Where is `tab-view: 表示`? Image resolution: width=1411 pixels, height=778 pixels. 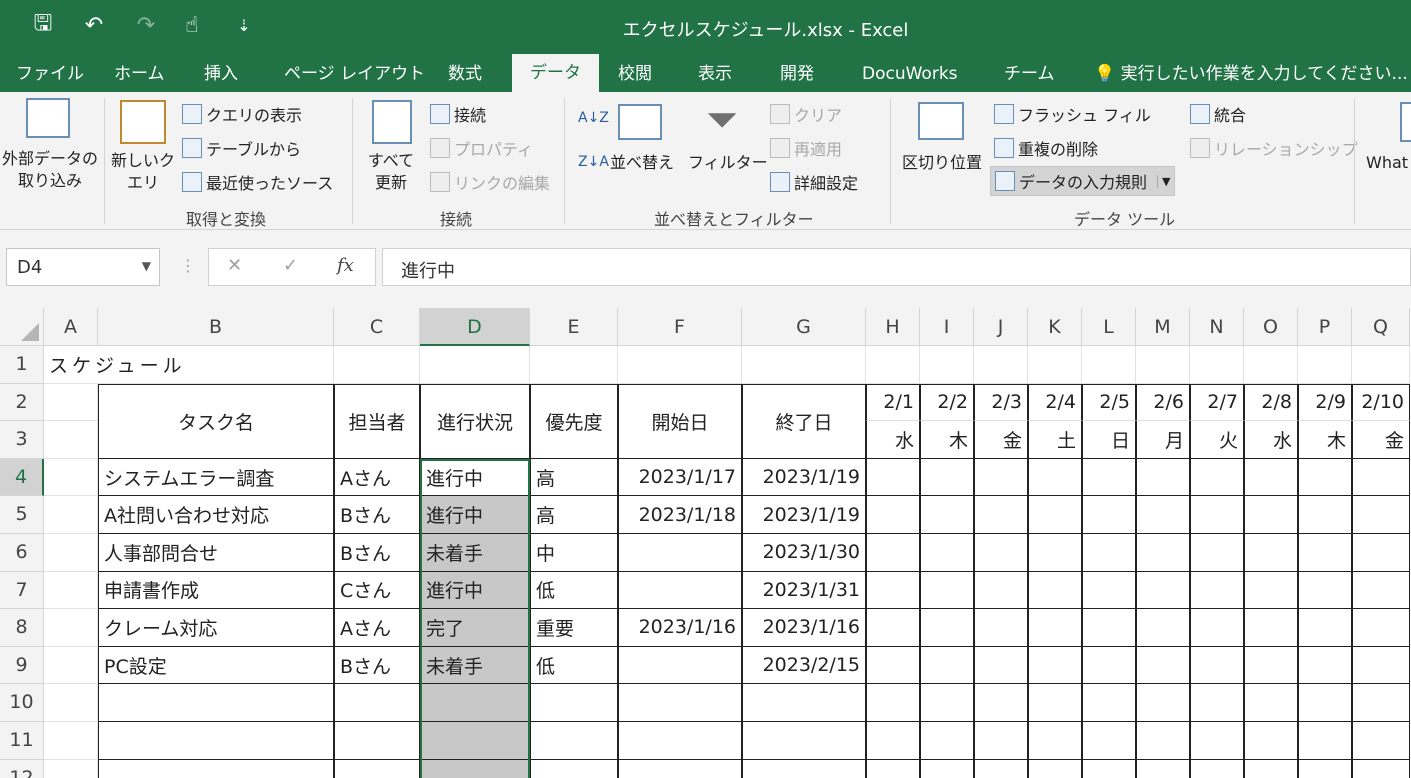
tab-view: 表示 is located at coordinates (715, 74).